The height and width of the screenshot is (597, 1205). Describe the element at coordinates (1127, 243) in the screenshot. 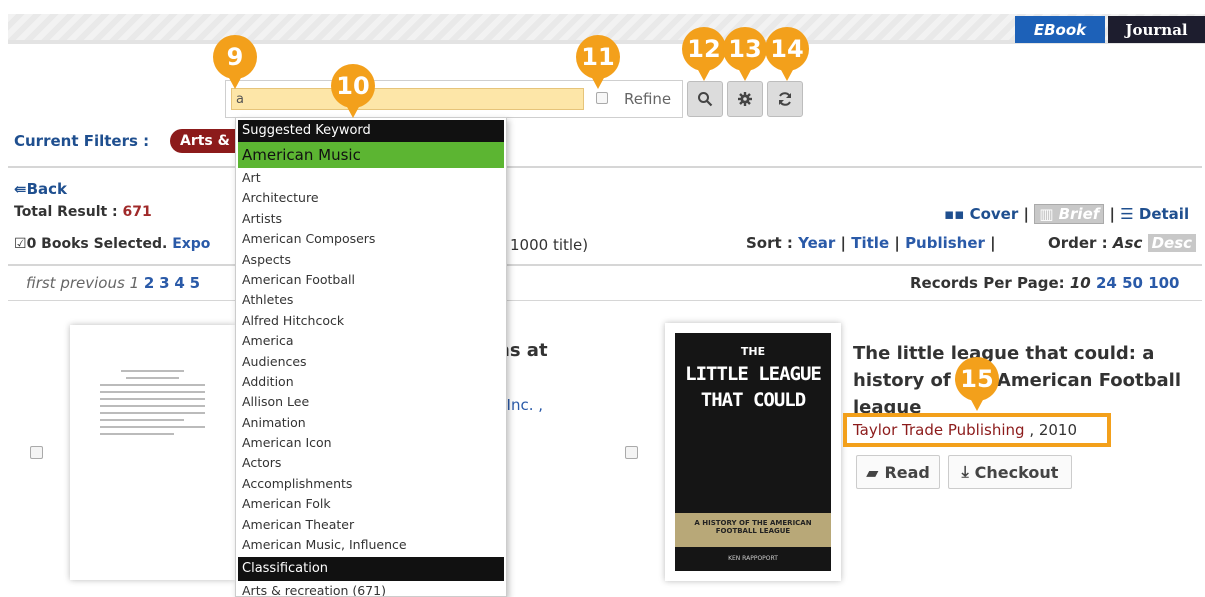

I see `order-asc: Asc` at that location.